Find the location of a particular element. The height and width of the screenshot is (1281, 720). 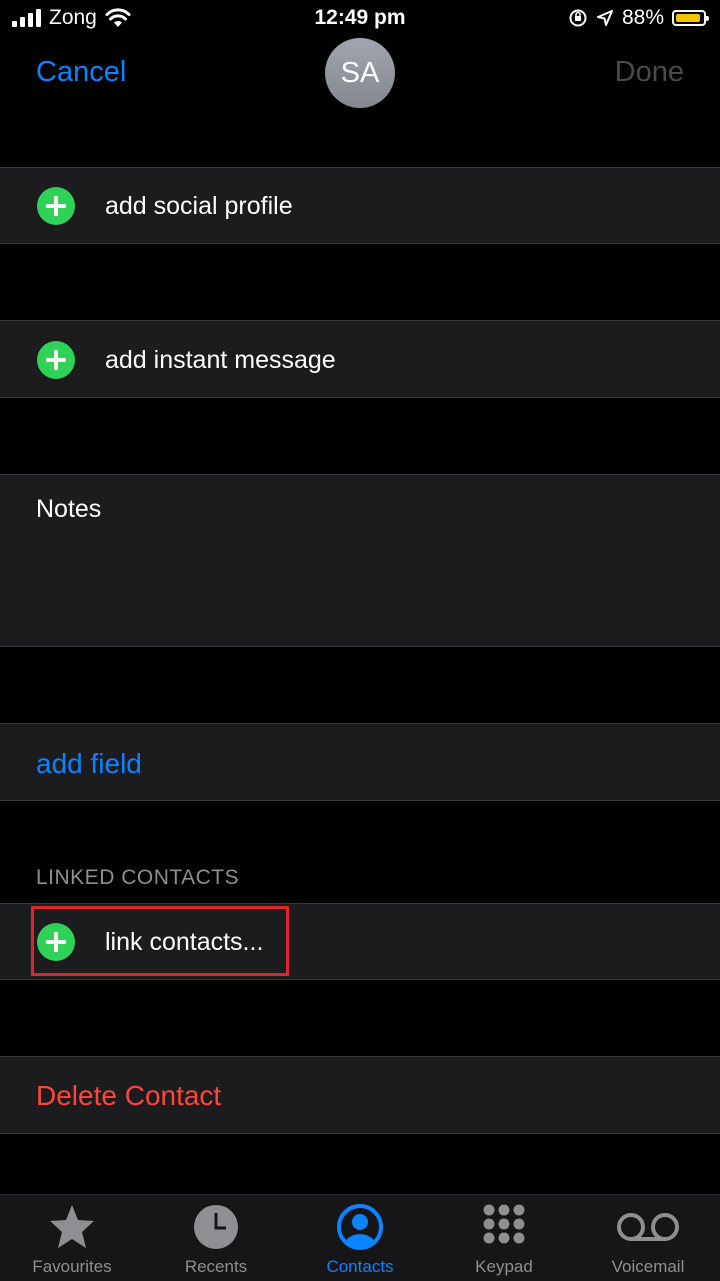

keypad-icon is located at coordinates (504, 1224).